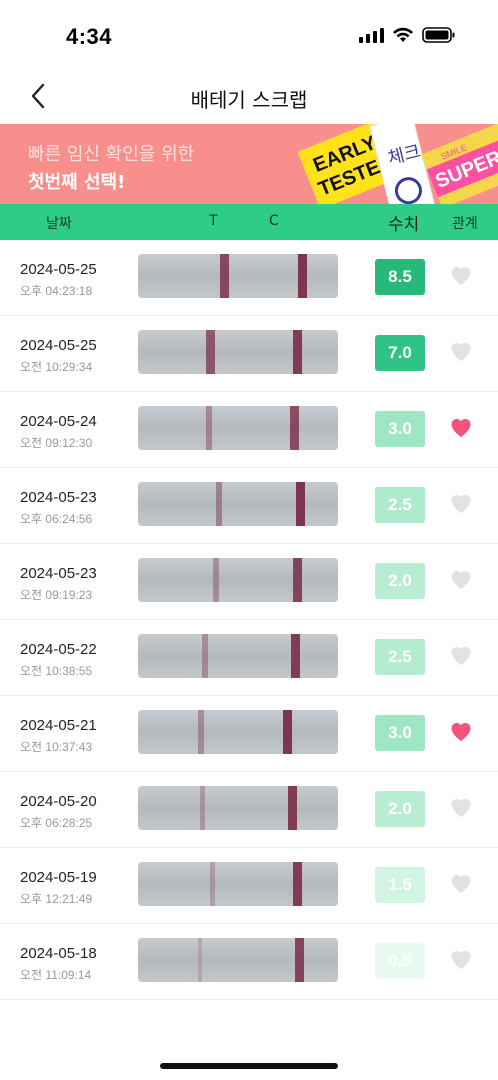 Image resolution: width=498 pixels, height=1080 pixels. Describe the element at coordinates (56, 519) in the screenshot. I see `row-time: 오후 06:24:56` at that location.